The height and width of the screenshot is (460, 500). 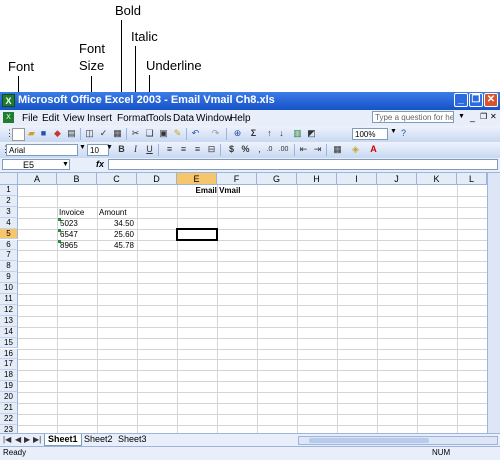 I want to click on formula-input, so click(x=303, y=164).